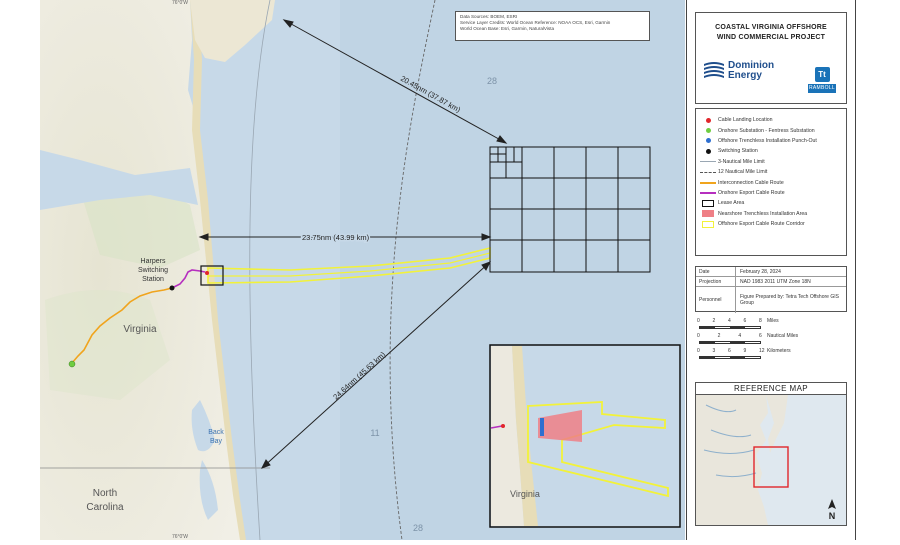 The width and height of the screenshot is (900, 545). I want to click on switching-station-marker, so click(172, 288).